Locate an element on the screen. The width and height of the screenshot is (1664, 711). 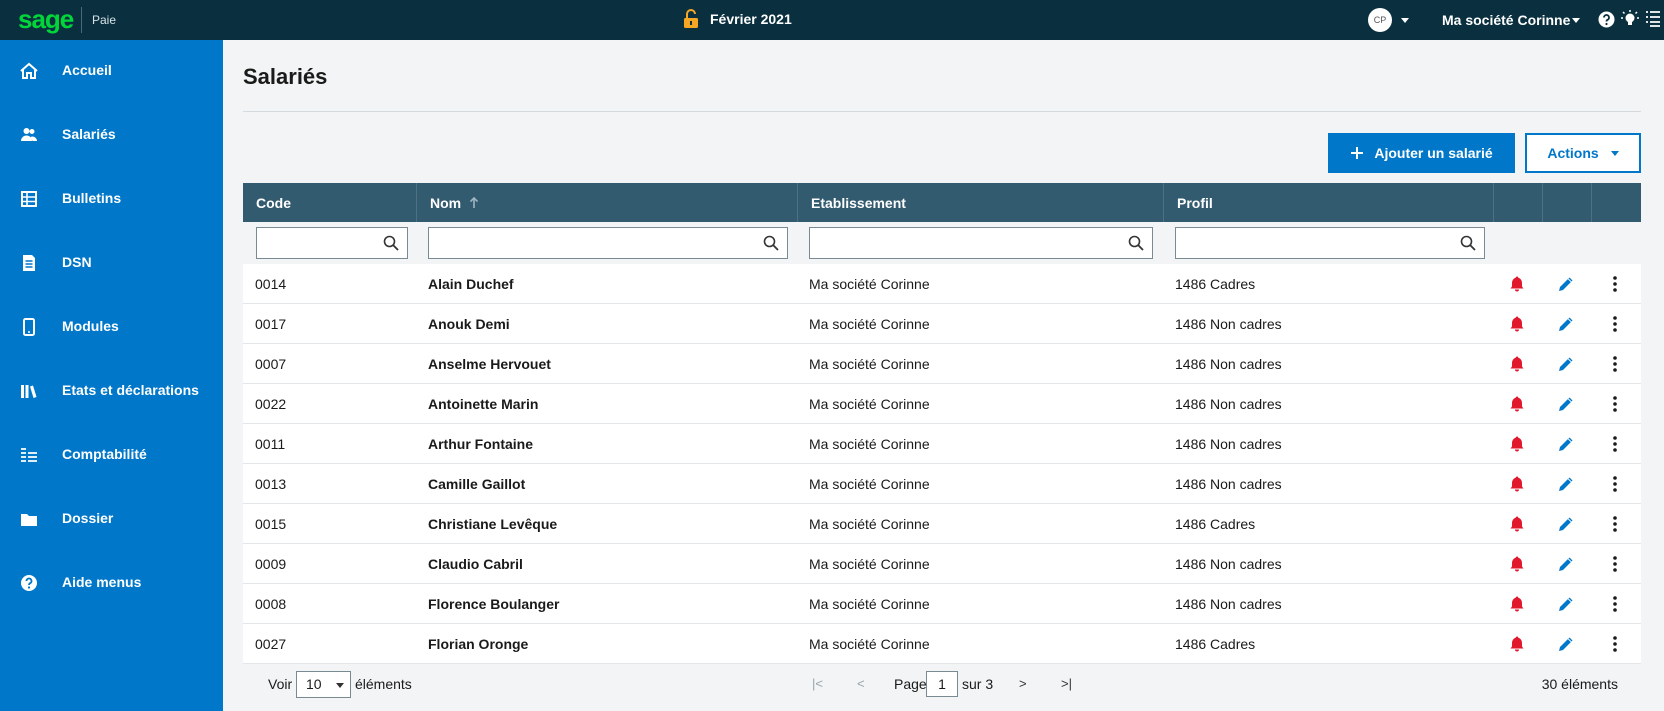
filter-nom-input is located at coordinates (593, 243).